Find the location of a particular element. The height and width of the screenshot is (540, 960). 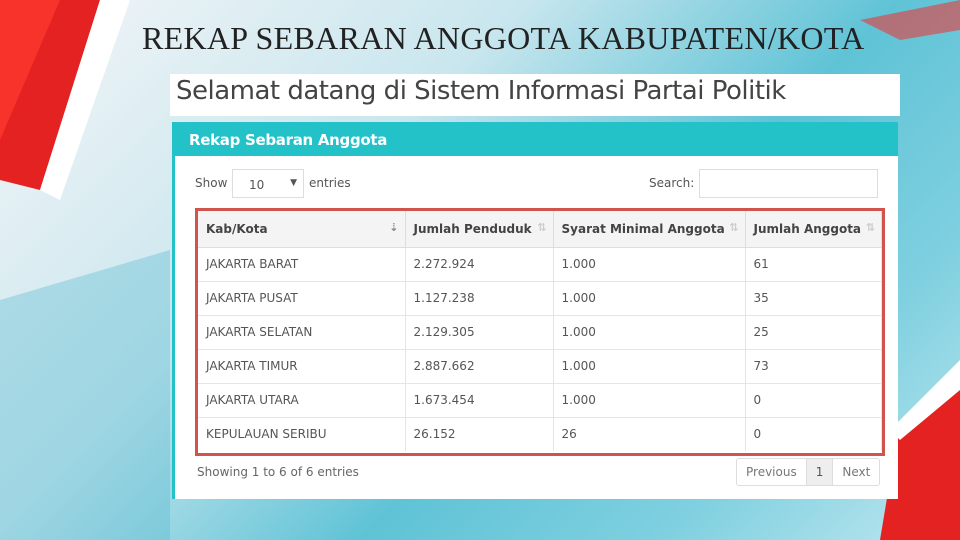

column-header-label: Syarat Minimal Anggota is located at coordinates (643, 228).